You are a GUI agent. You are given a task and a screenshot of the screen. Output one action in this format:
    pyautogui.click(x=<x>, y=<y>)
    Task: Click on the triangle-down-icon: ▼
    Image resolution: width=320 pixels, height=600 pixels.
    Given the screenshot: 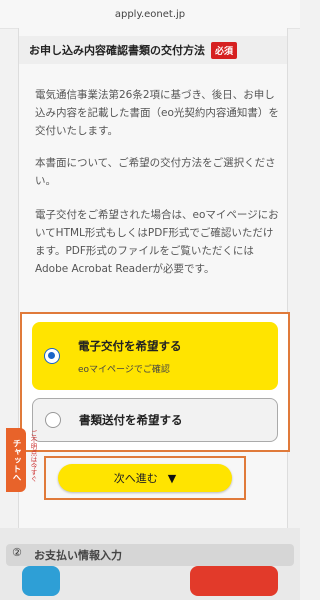 What is the action you would take?
    pyautogui.click(x=172, y=478)
    